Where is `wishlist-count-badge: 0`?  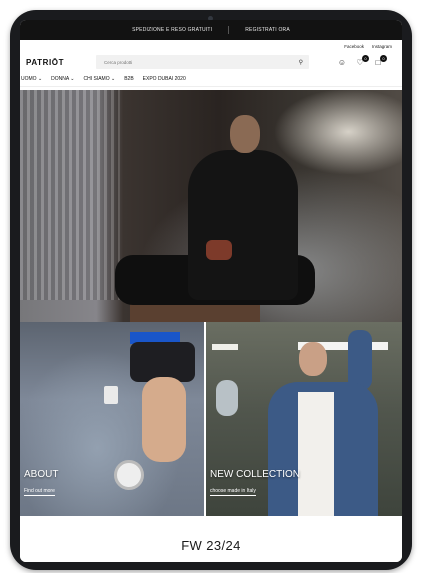
wishlist-count-badge: 0 is located at coordinates (365, 58).